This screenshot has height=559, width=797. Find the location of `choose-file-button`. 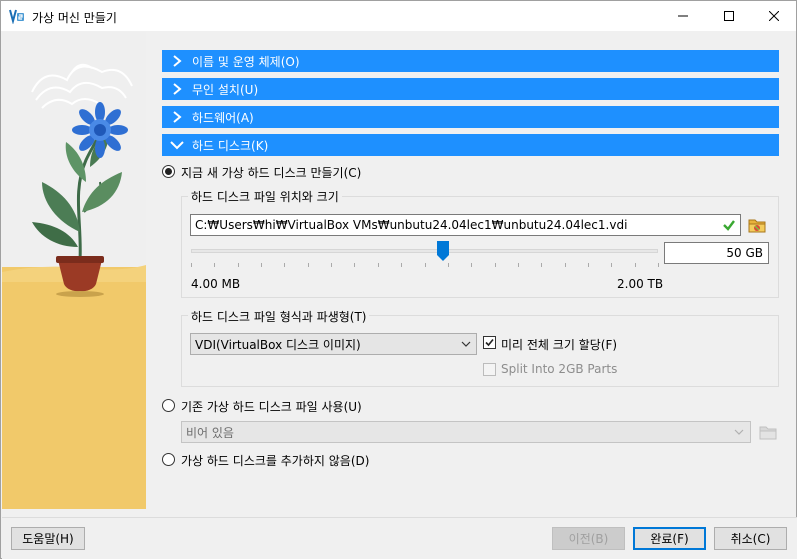

choose-file-button is located at coordinates (757, 225).